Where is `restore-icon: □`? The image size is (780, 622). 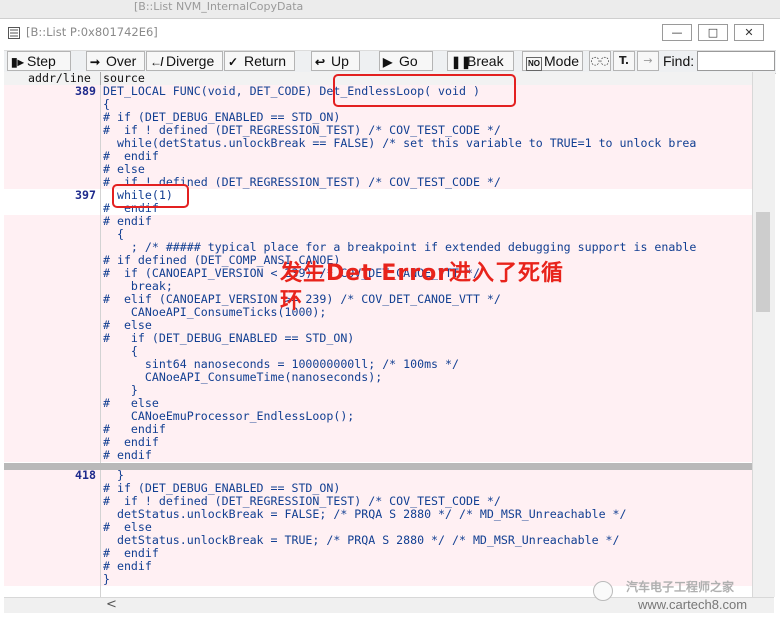 restore-icon: □ is located at coordinates (713, 32).